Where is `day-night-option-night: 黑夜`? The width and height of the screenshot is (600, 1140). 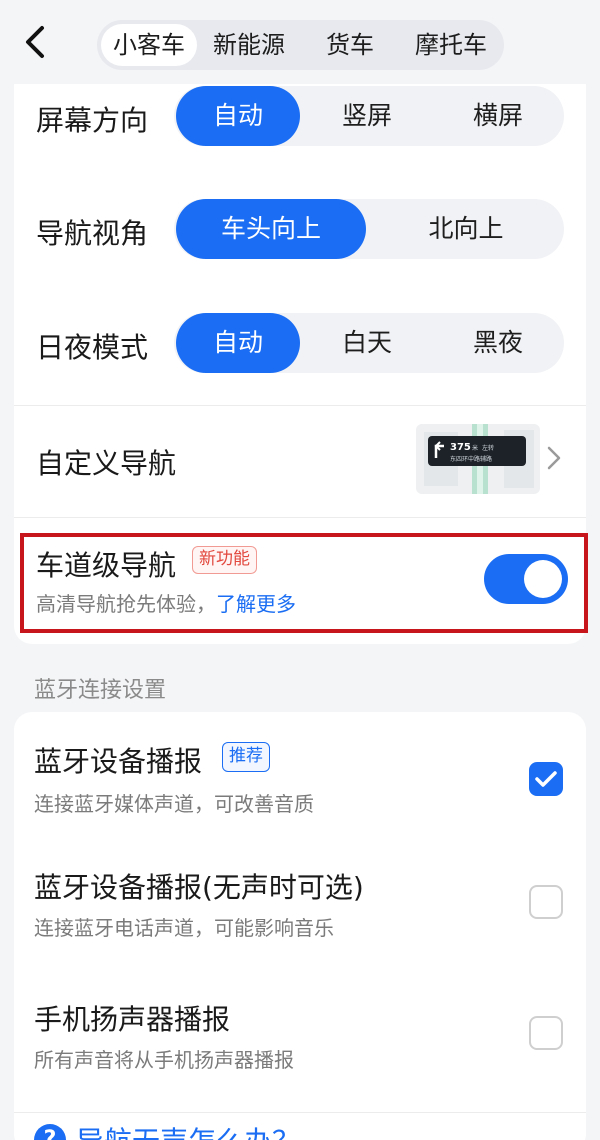 day-night-option-night: 黑夜 is located at coordinates (498, 343).